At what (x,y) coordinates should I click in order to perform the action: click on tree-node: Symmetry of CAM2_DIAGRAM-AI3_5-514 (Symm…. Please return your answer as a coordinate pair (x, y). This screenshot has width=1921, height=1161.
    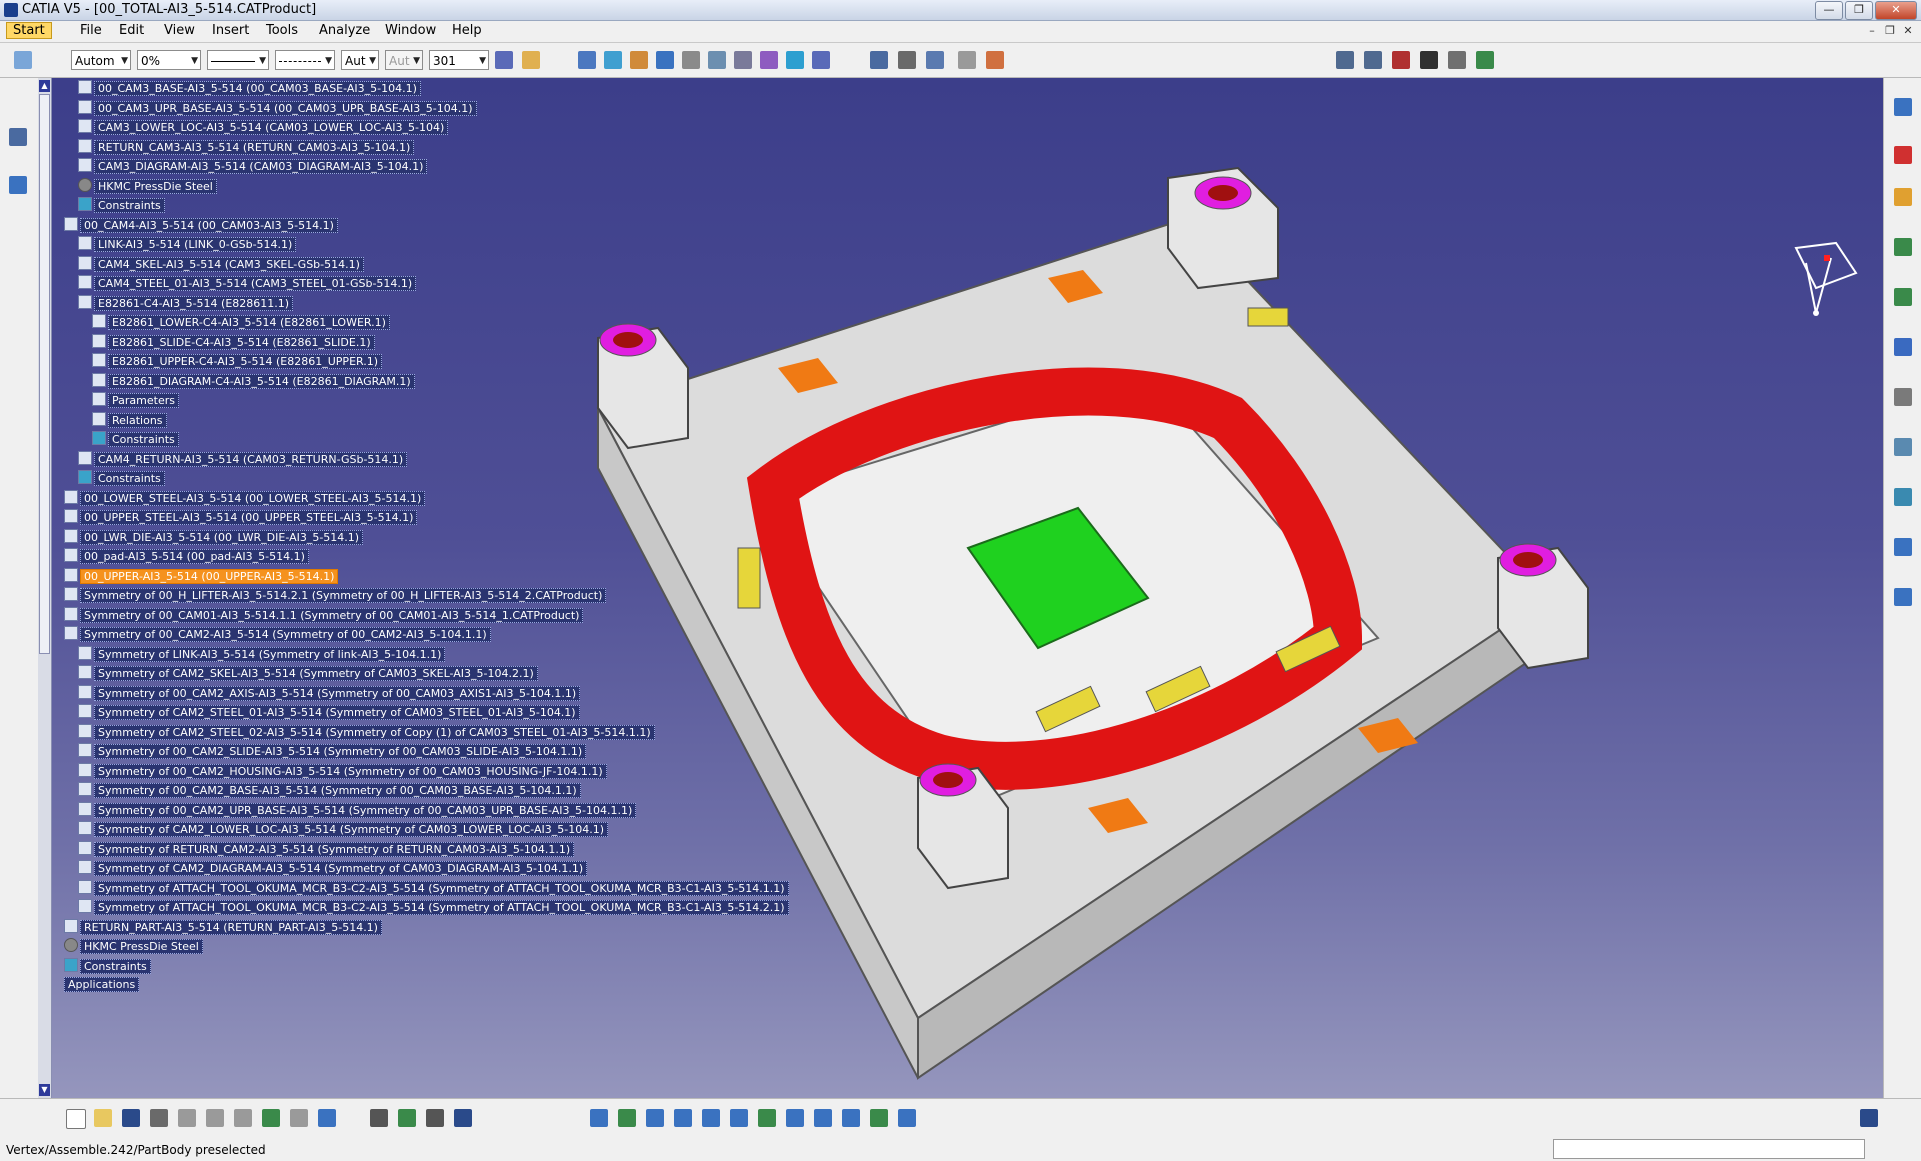
    Looking at the image, I should click on (333, 868).